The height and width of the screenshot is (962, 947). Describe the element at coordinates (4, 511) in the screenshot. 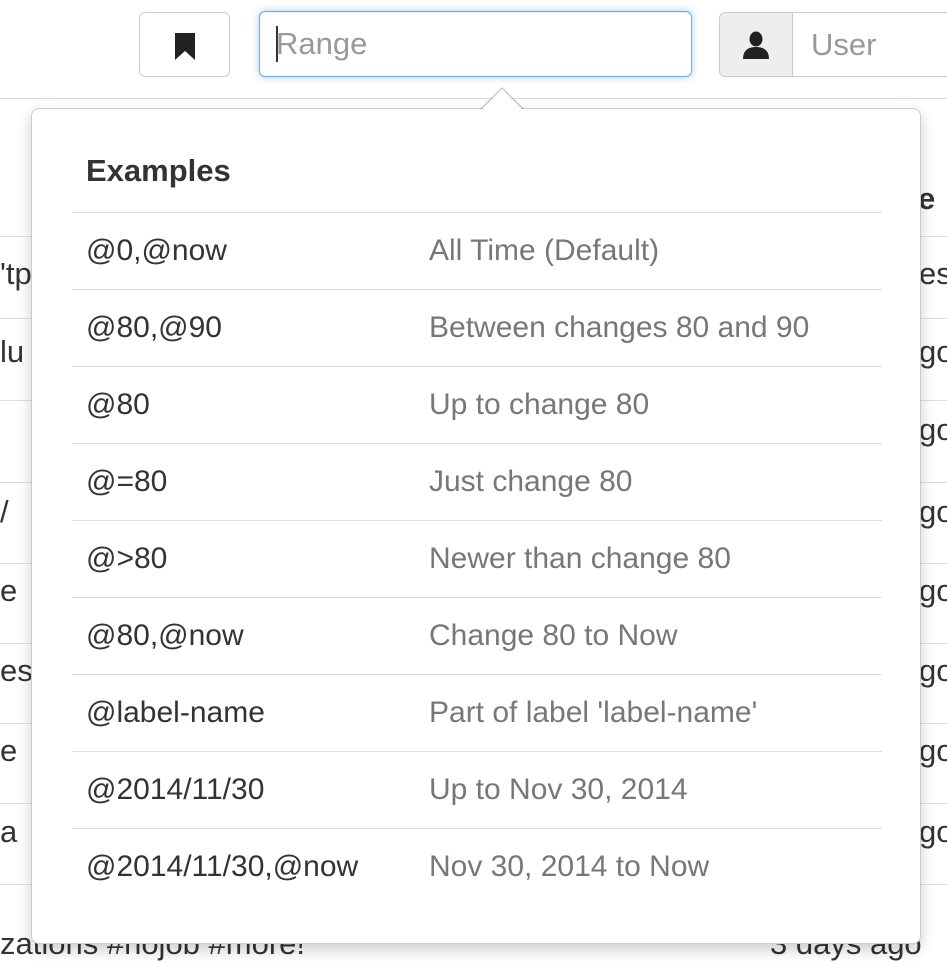

I see `bg-row-left: /` at that location.